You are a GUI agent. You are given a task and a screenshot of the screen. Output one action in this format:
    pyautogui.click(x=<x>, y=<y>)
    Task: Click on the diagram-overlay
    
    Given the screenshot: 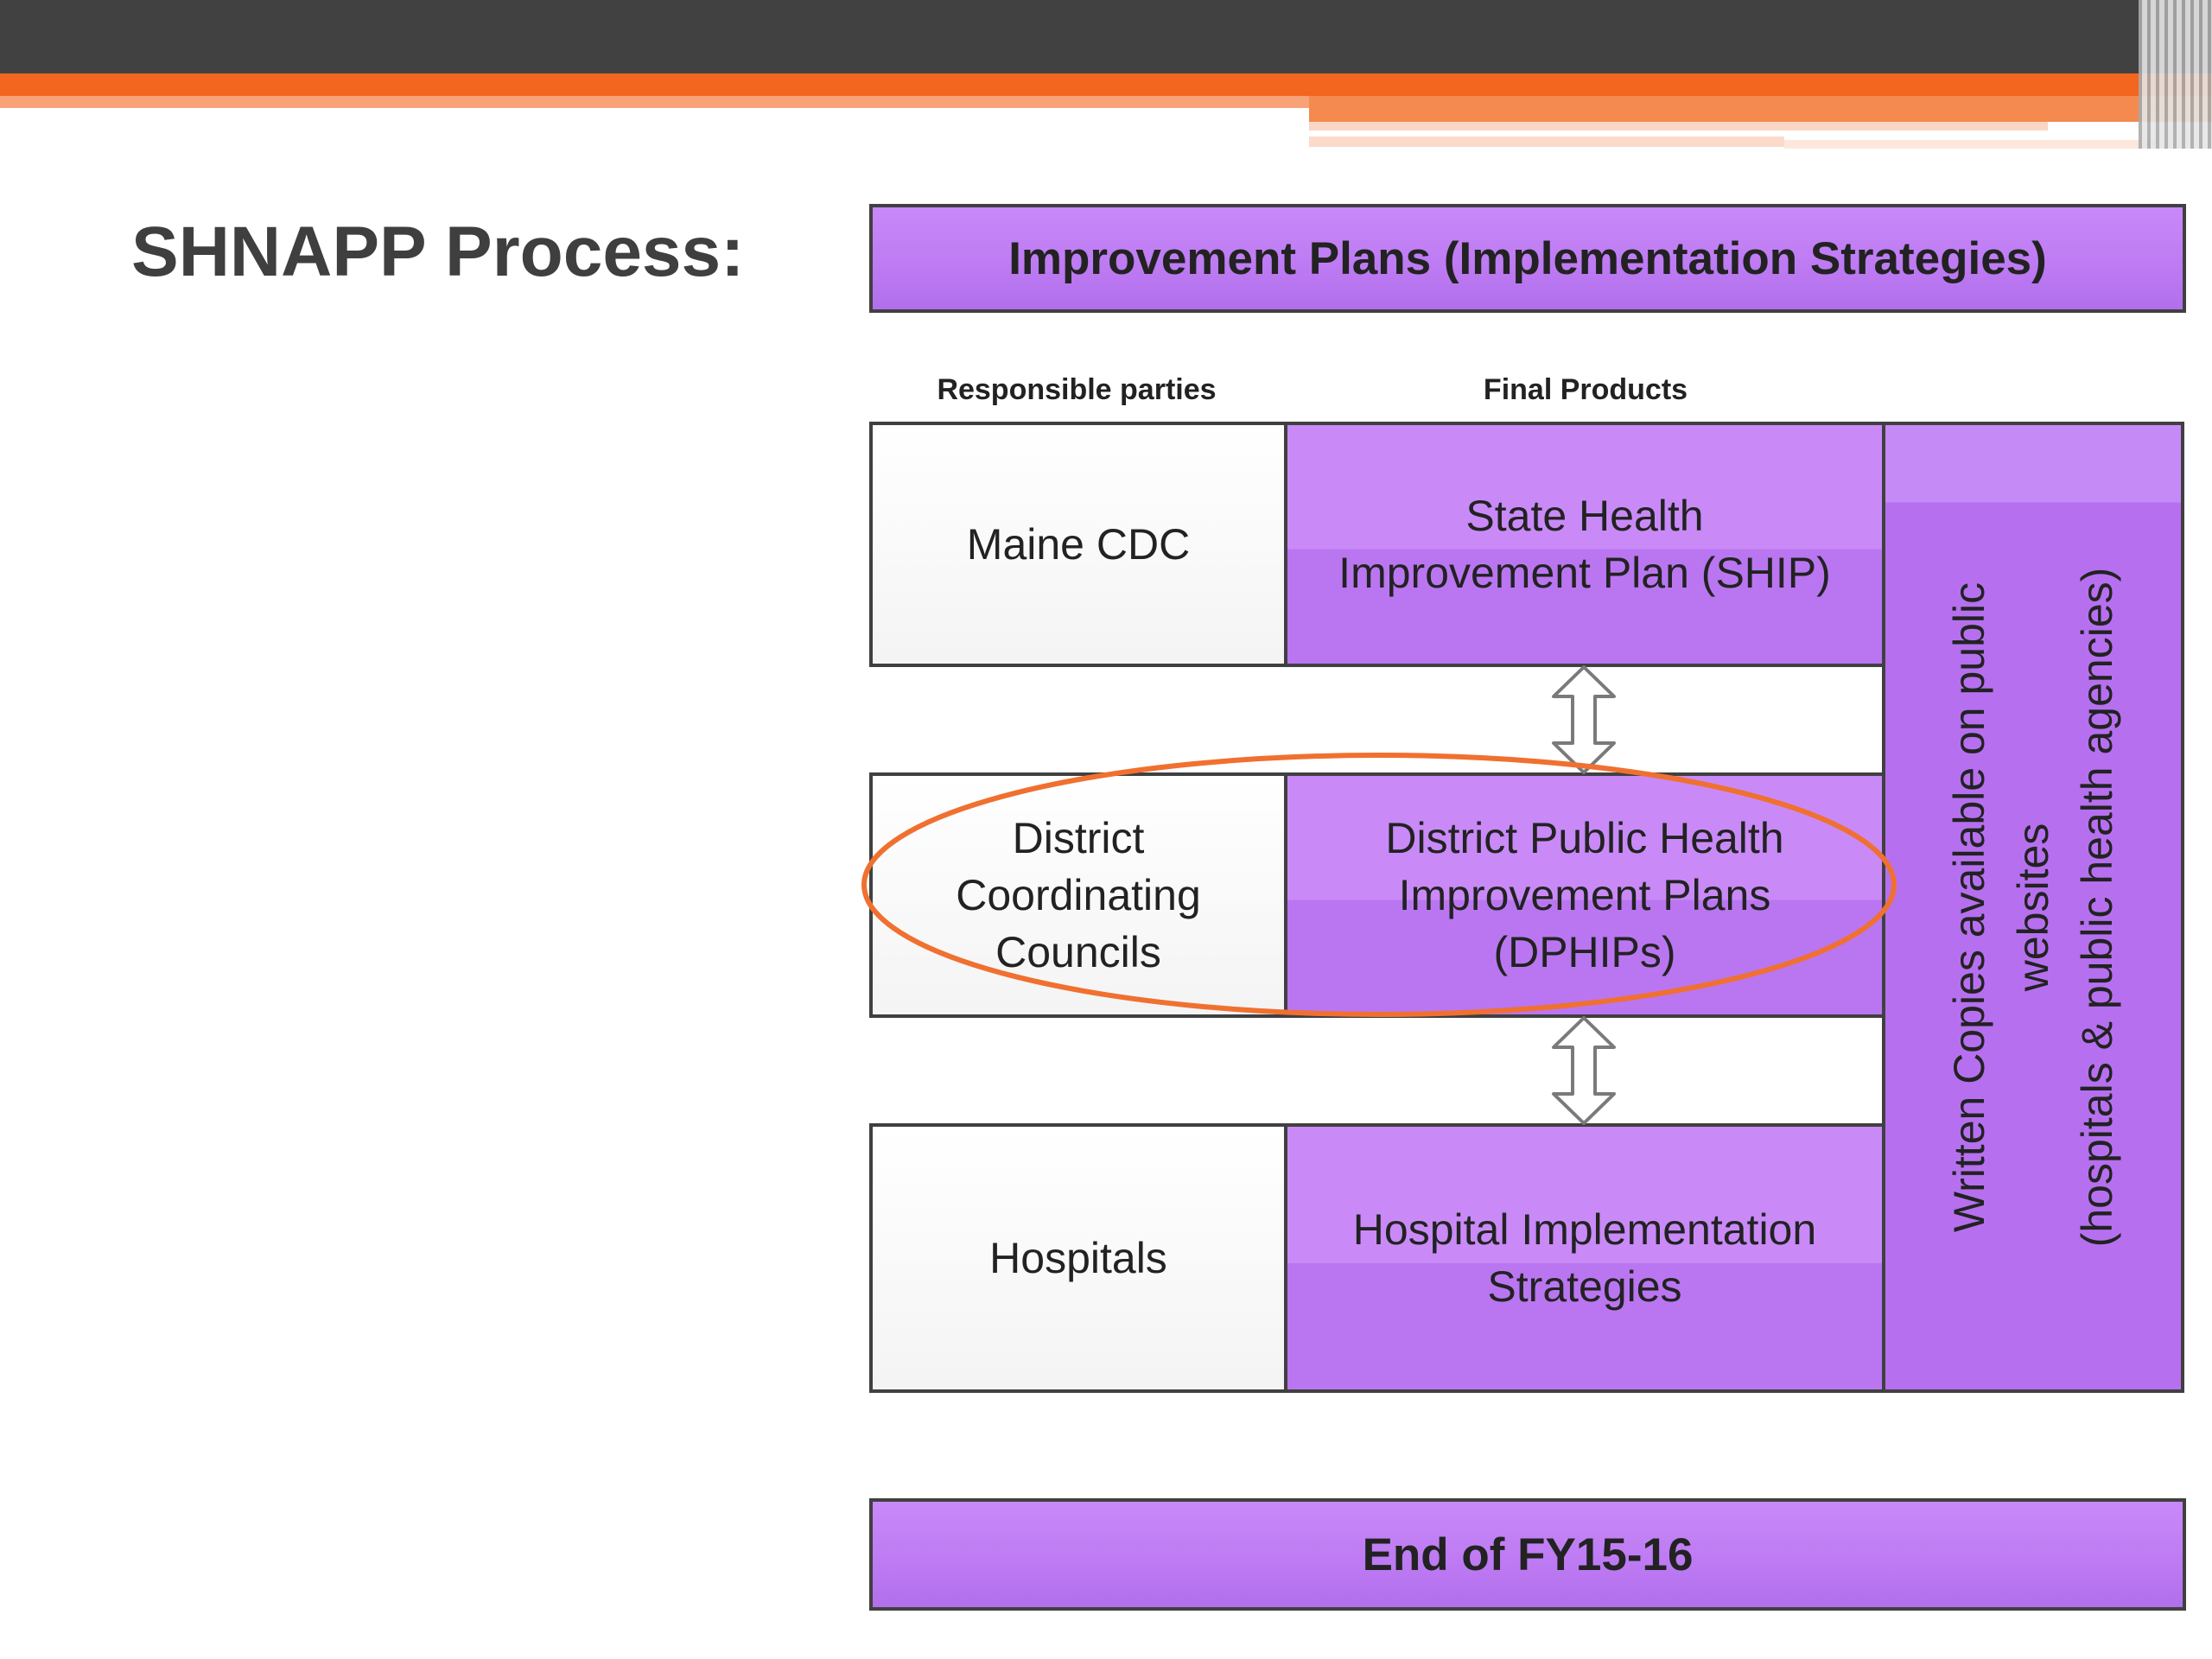 What is the action you would take?
    pyautogui.click(x=1379, y=895)
    